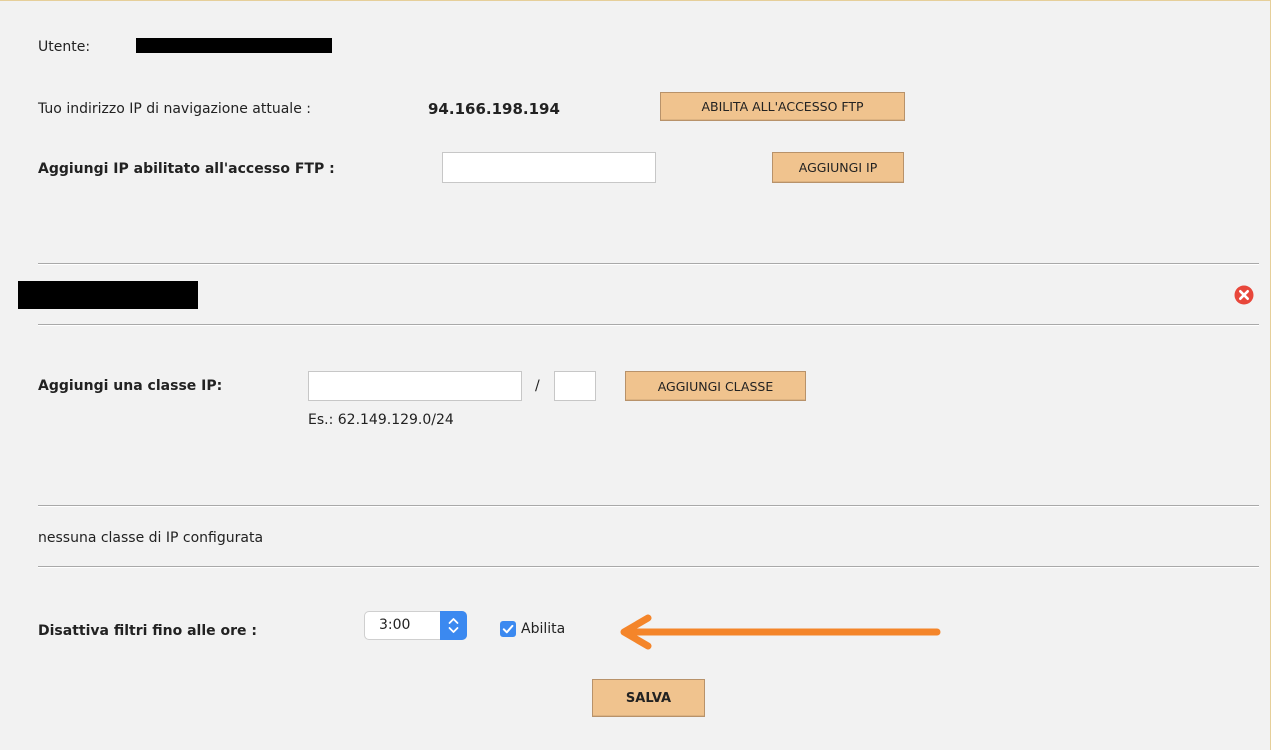 The image size is (1272, 750). Describe the element at coordinates (549, 167) in the screenshot. I see `add-ip-input` at that location.